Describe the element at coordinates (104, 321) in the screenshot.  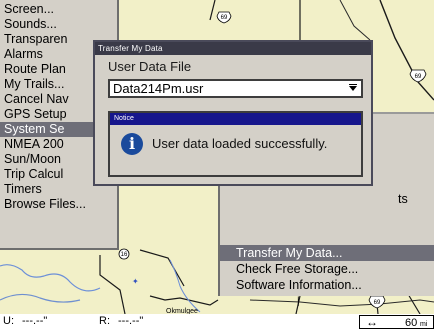
I see `r-label: R:` at that location.